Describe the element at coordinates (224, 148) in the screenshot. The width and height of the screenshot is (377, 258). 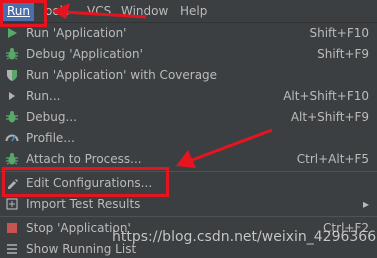
I see `annotation-arrow-bottom` at that location.